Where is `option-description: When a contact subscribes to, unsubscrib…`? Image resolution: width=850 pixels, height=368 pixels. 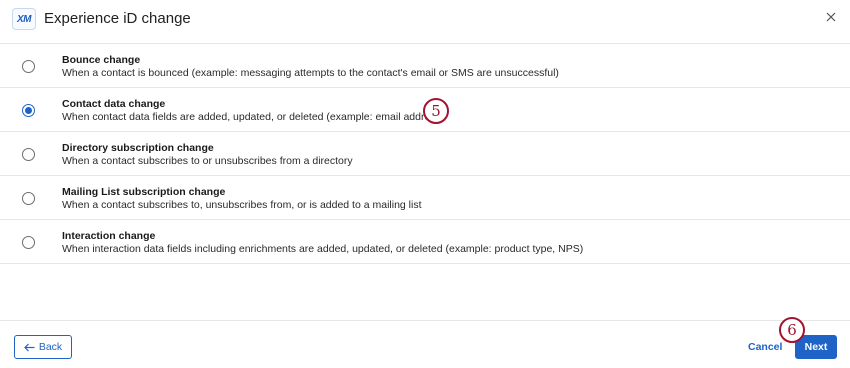 option-description: When a contact subscribes to, unsubscrib… is located at coordinates (242, 205).